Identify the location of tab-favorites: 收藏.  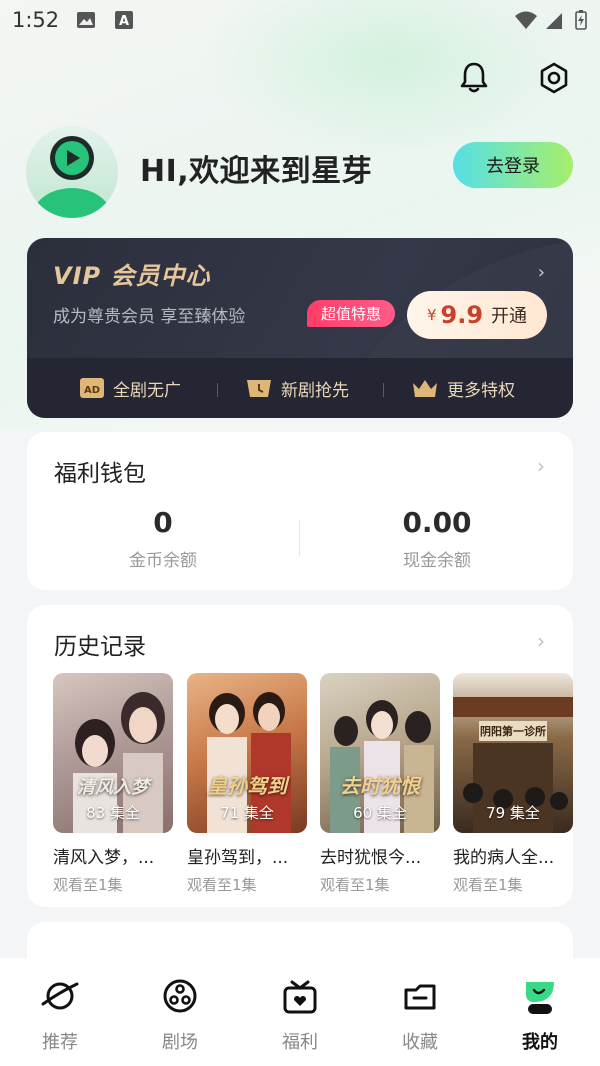
(420, 1015).